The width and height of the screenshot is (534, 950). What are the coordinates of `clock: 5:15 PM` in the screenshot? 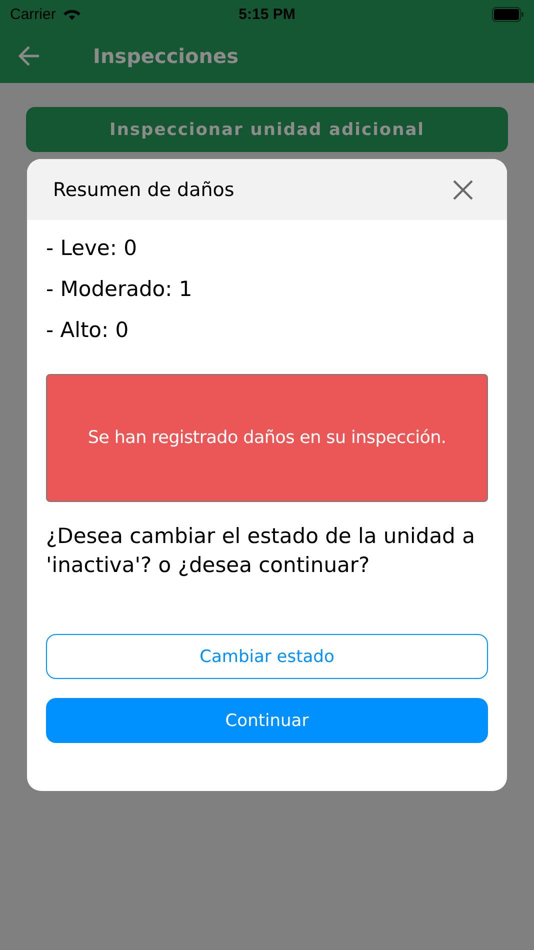 It's located at (267, 14).